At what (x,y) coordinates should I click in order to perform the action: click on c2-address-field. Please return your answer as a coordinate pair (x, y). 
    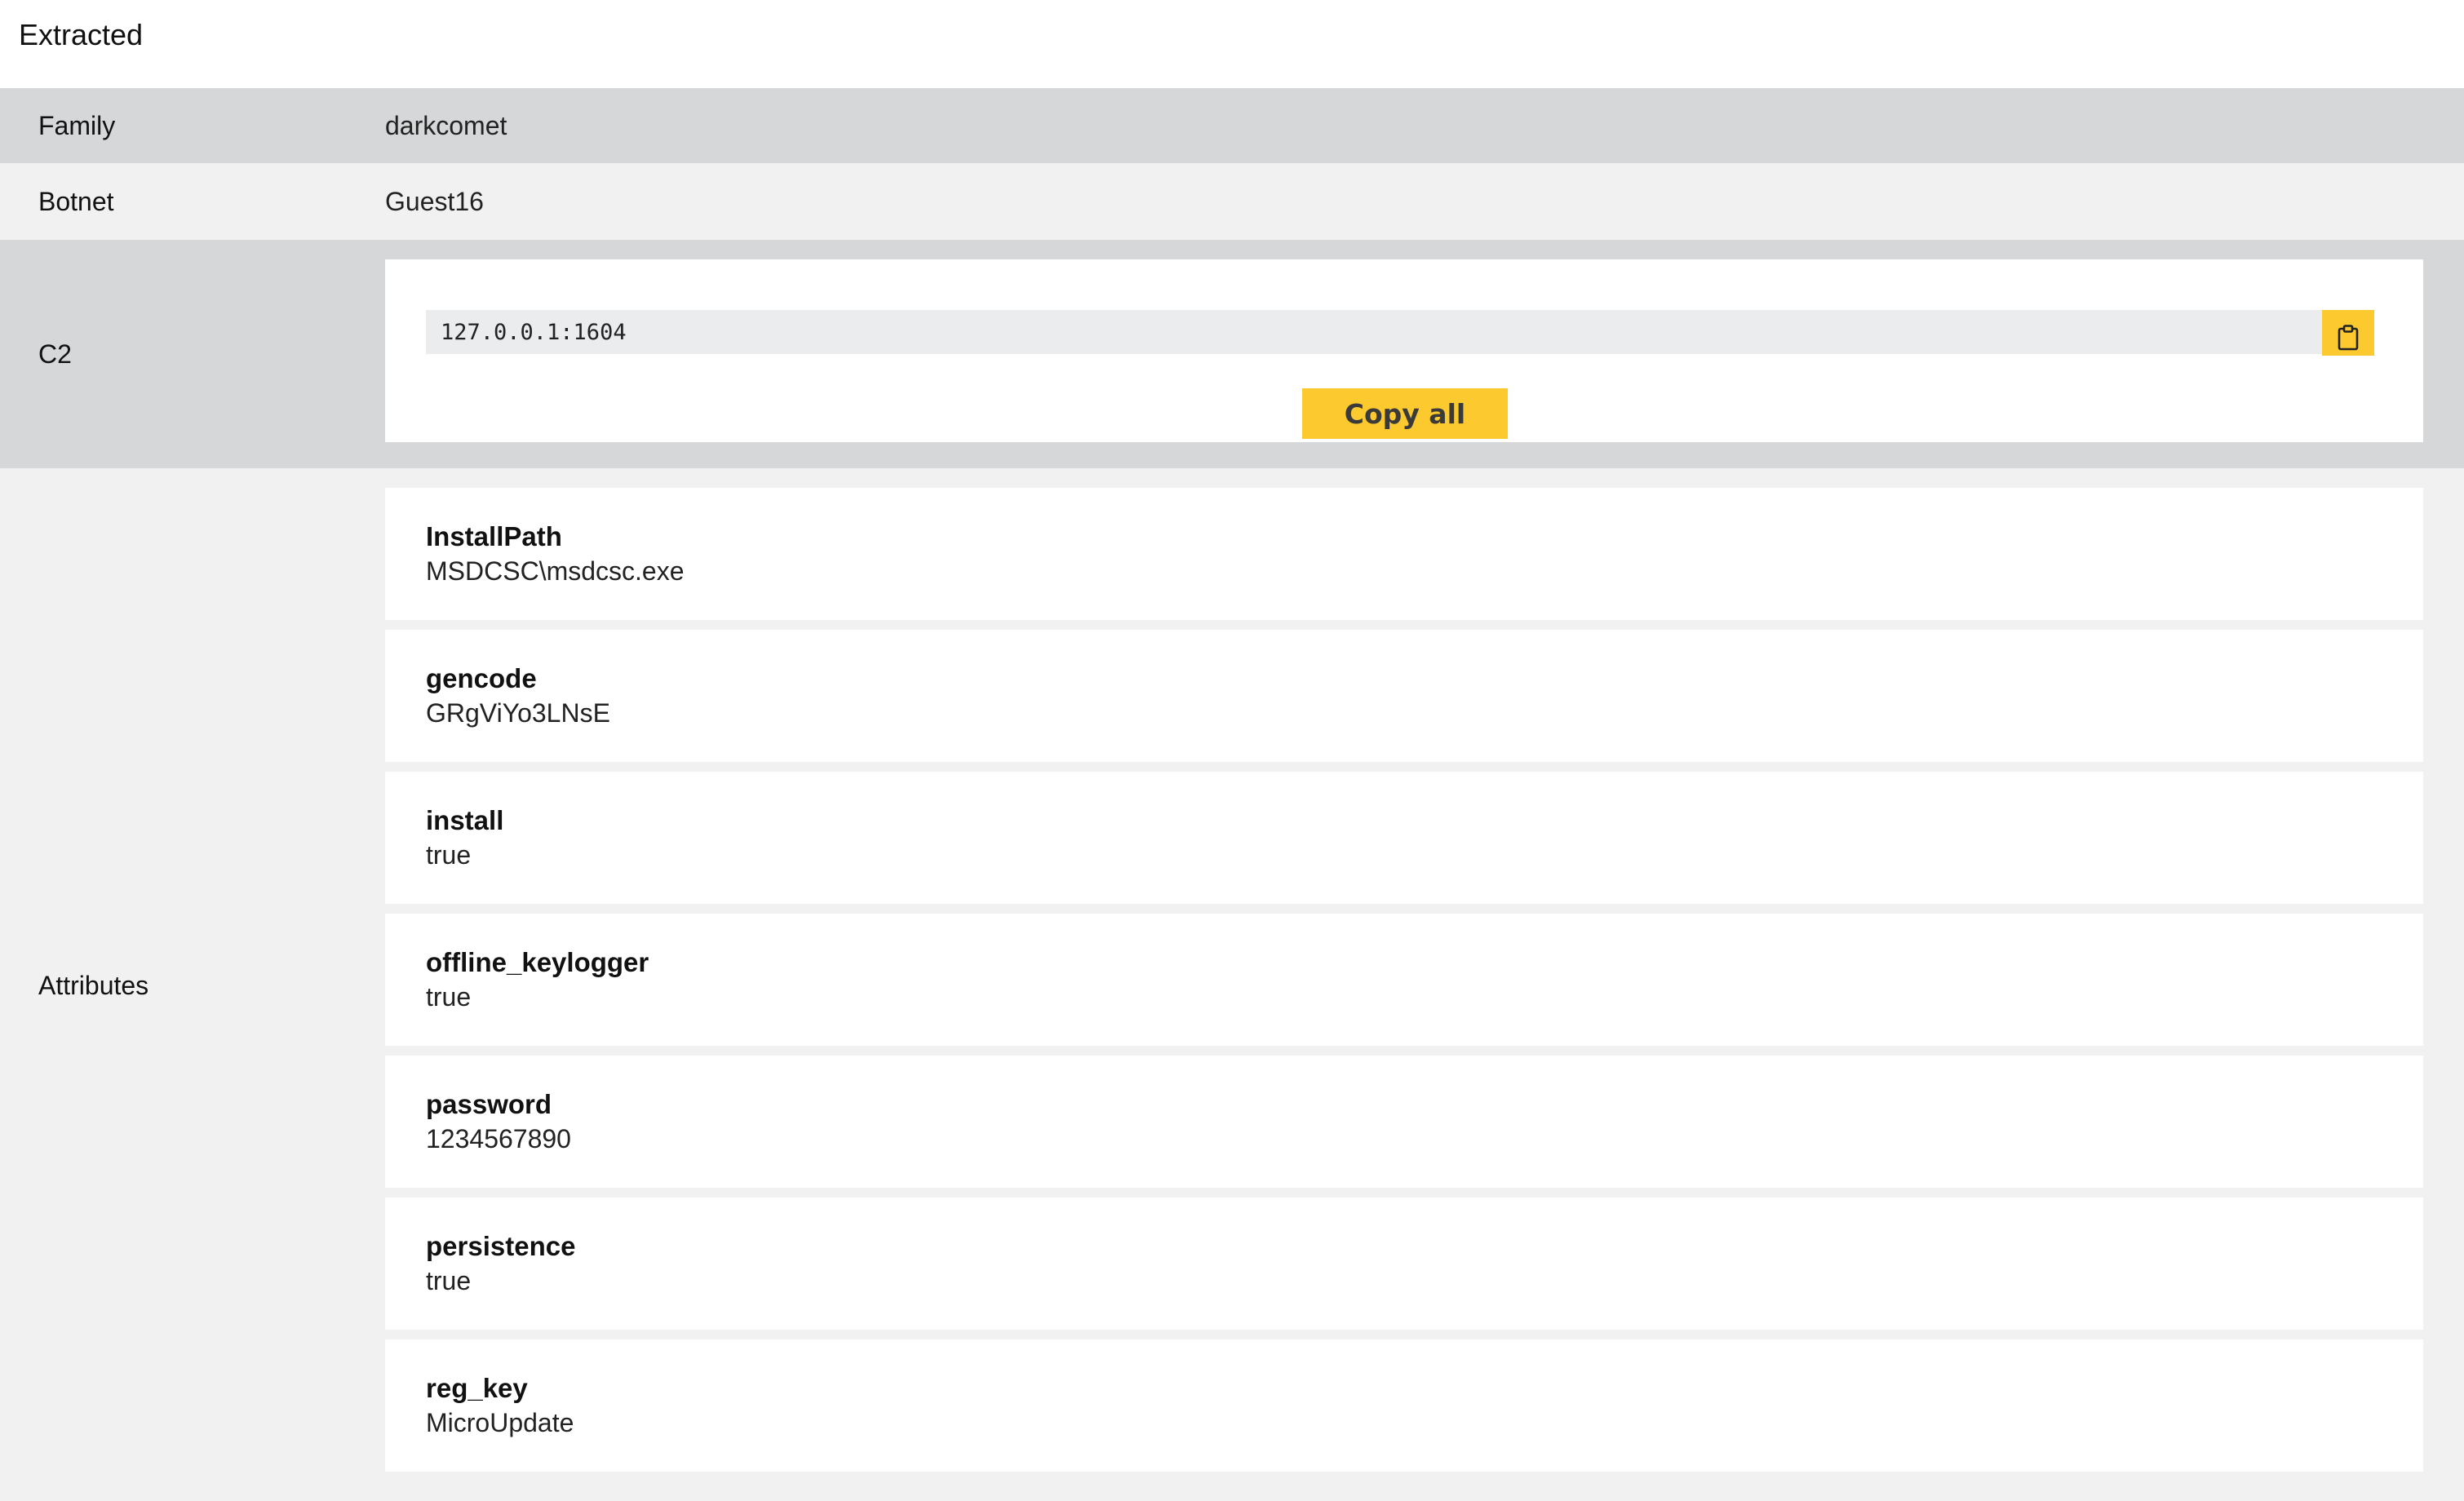
    Looking at the image, I should click on (1364, 332).